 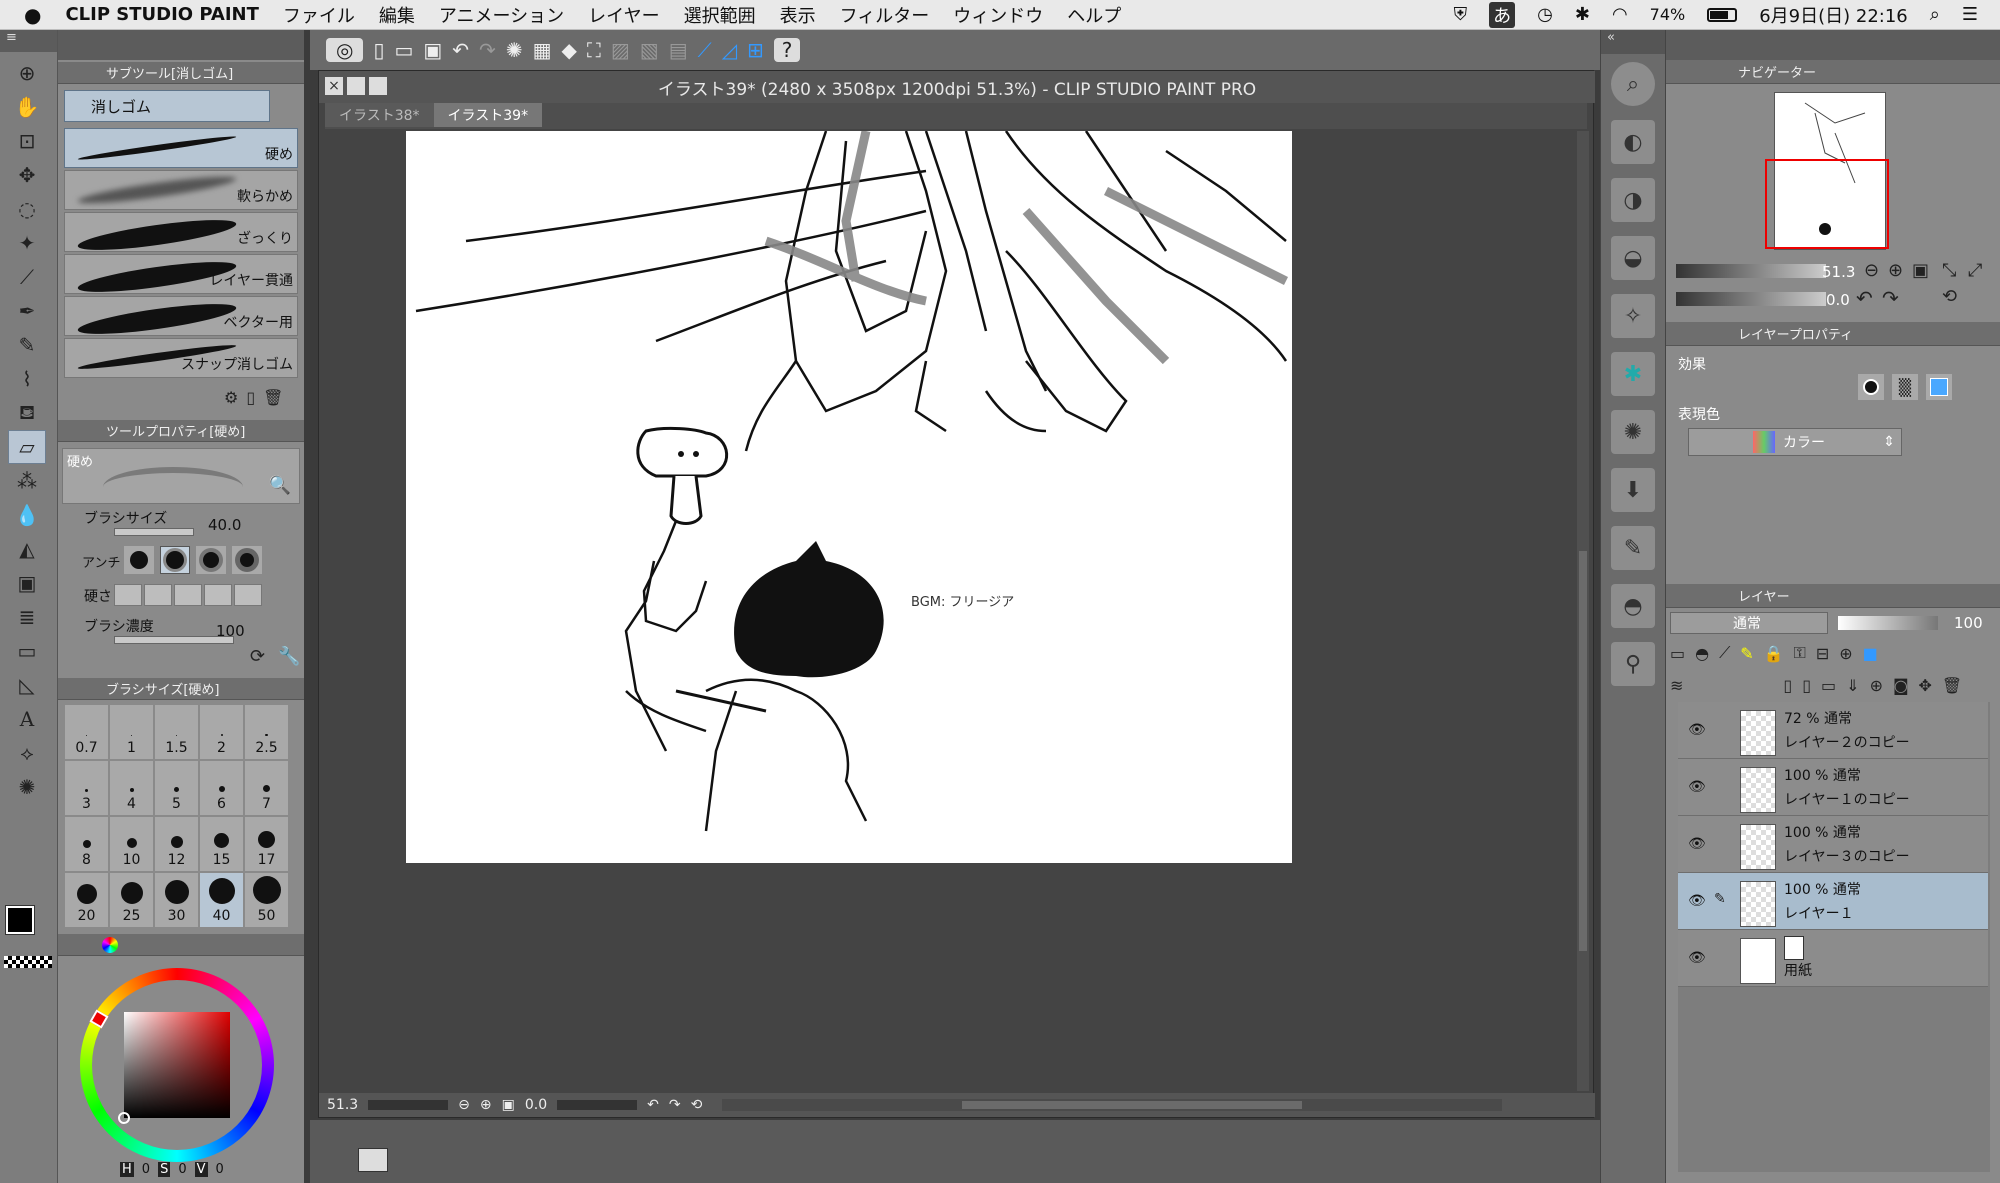 What do you see at coordinates (266, 900) in the screenshot?
I see `brush-size-cell: 50` at bounding box center [266, 900].